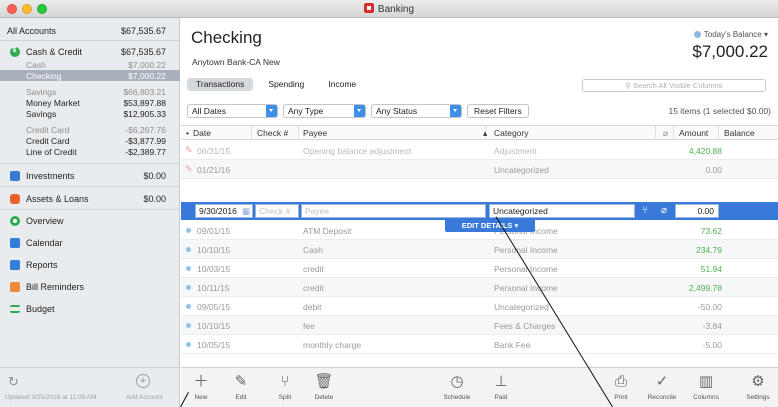  Describe the element at coordinates (90, 140) in the screenshot. I see `sidebar-item-credit-card: Credit Card -$3,877.99` at that location.